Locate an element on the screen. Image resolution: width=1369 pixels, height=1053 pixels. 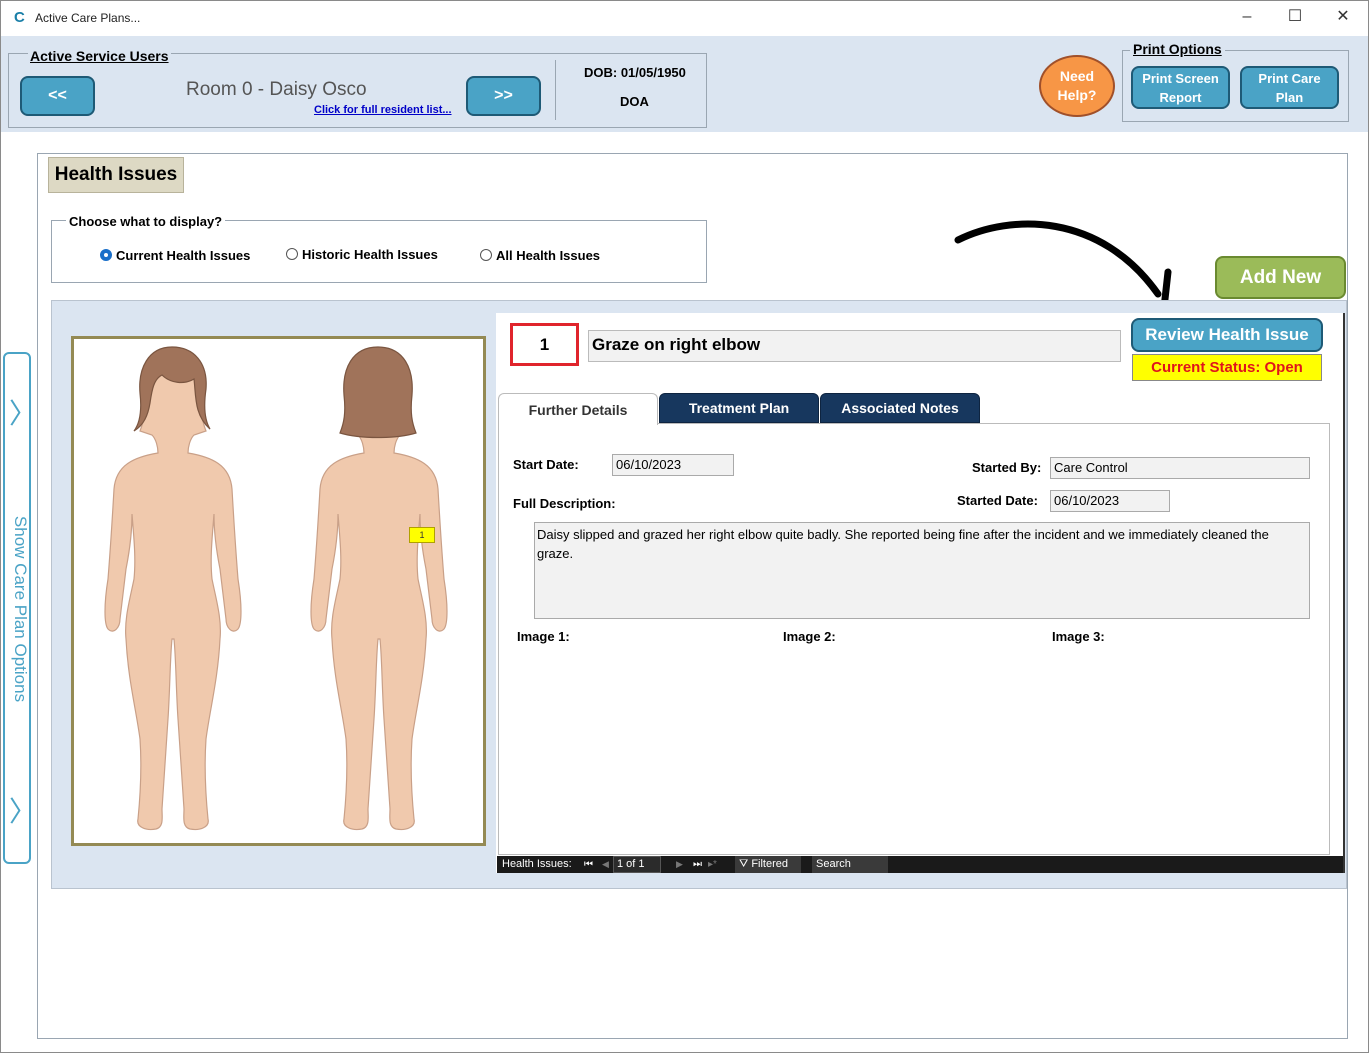
show-care-plan-options-label: Show Care Plan Options is located at coordinates (20, 609).